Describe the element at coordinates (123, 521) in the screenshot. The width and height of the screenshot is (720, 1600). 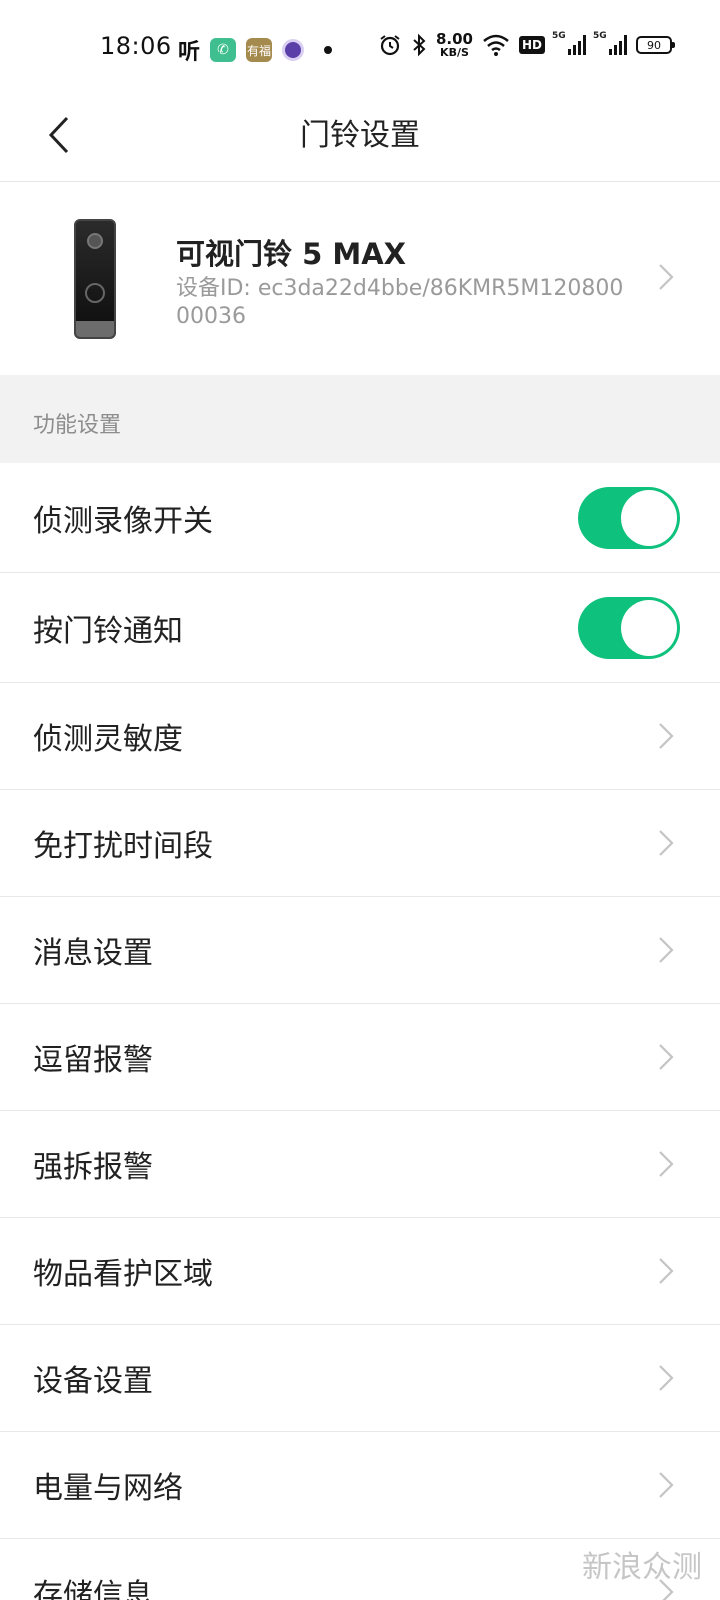
I see `detect-record-label: 侦测录像开关` at that location.